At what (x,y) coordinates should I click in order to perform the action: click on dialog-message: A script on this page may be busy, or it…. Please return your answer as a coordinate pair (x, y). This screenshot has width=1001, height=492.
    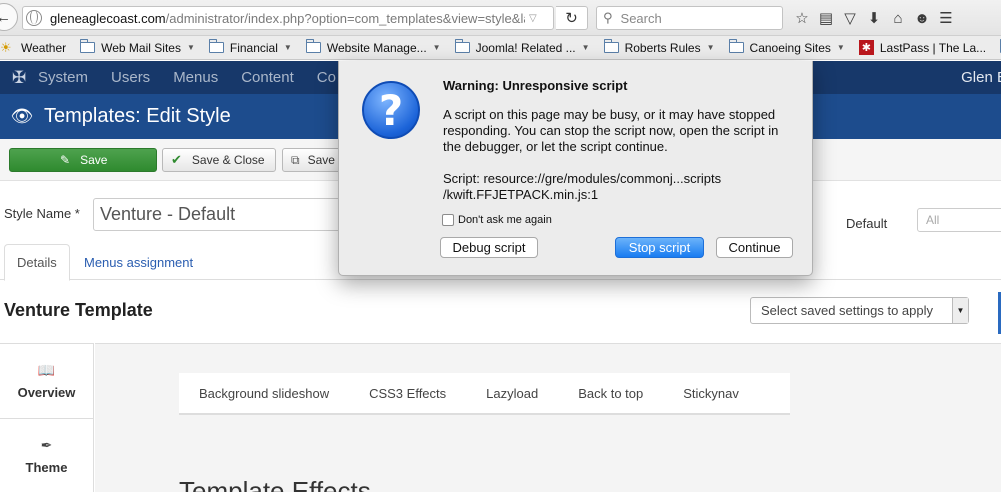
    Looking at the image, I should click on (611, 130).